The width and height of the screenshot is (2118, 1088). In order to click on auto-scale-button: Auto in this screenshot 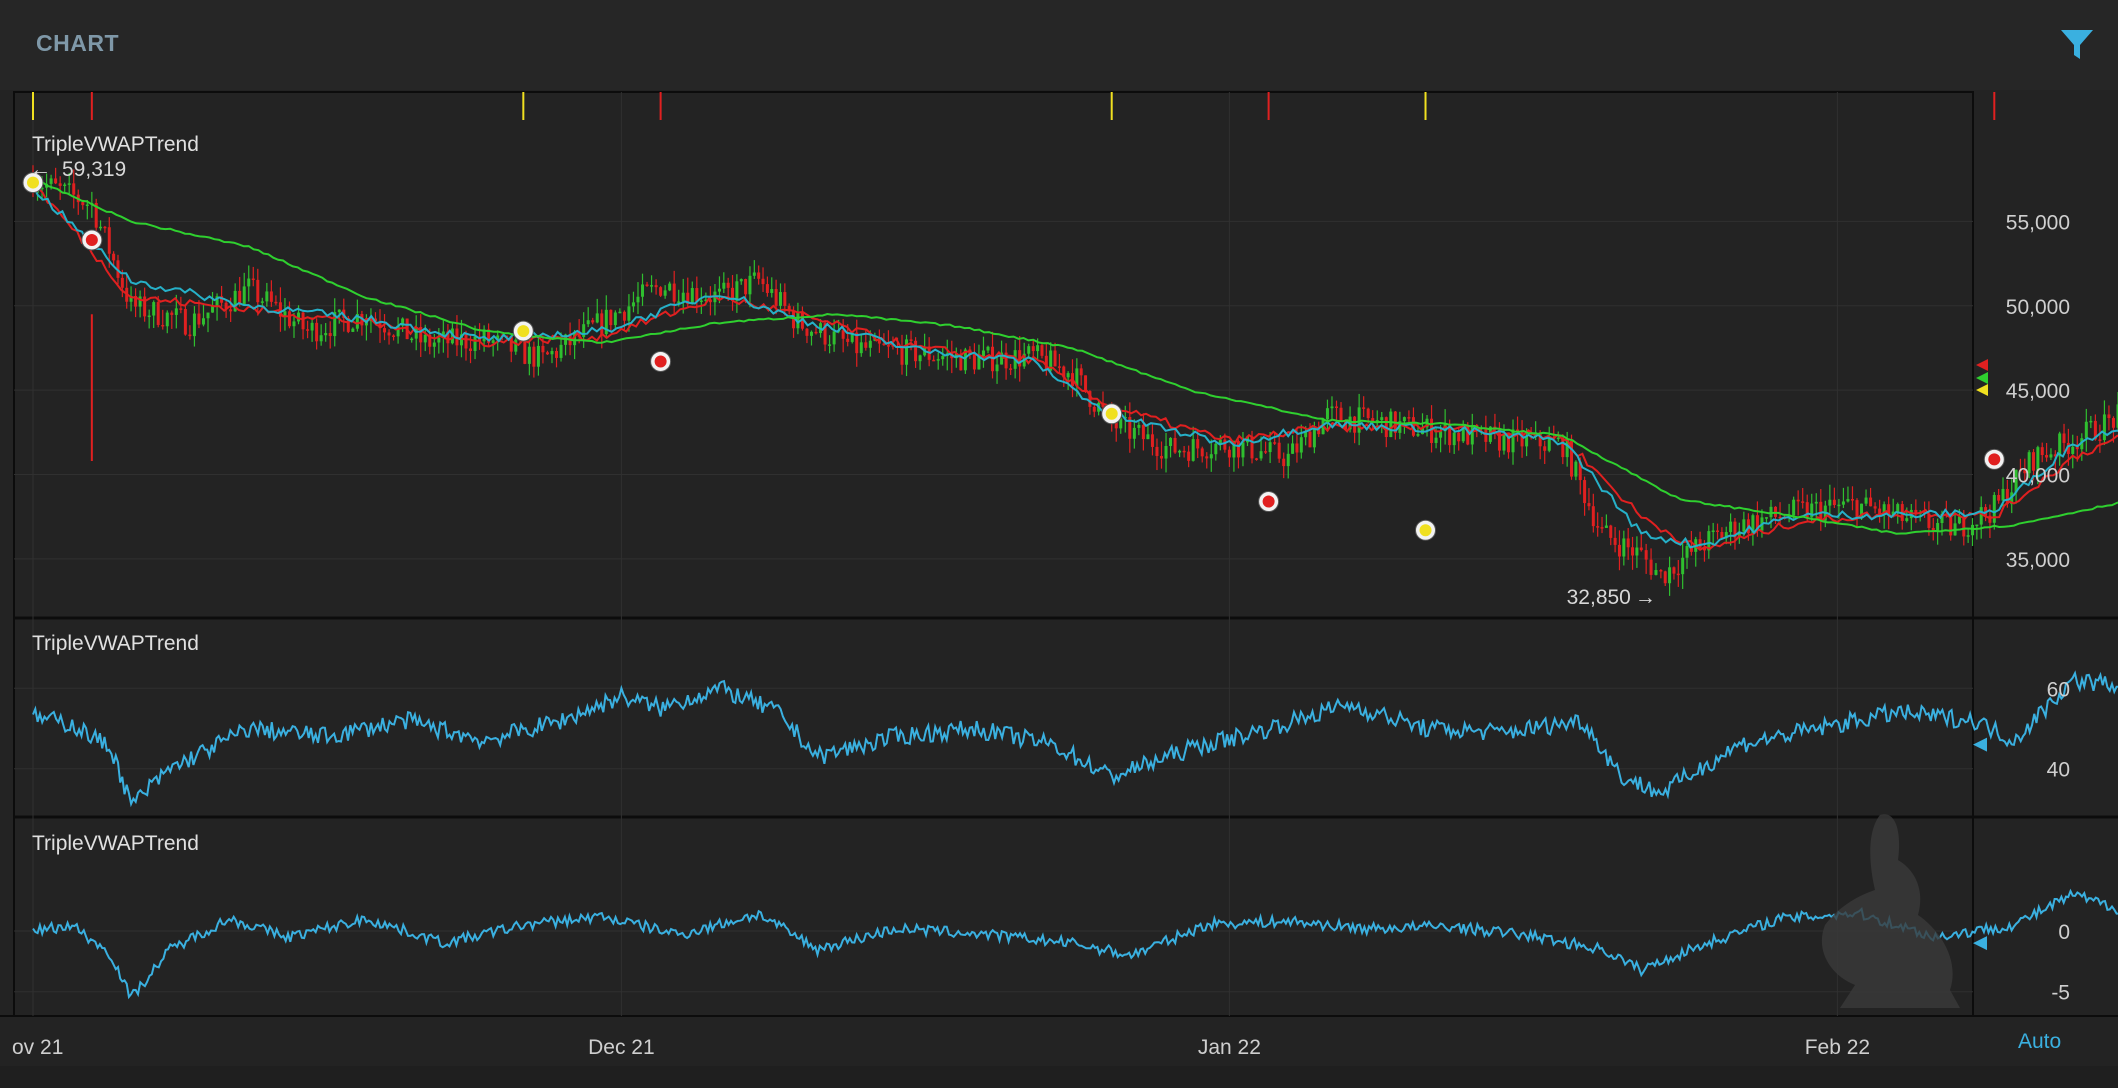, I will do `click(2039, 1042)`.